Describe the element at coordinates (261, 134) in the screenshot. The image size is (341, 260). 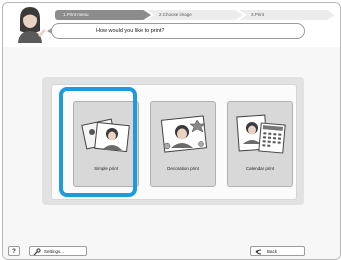
I see `calendar-print-icon` at that location.